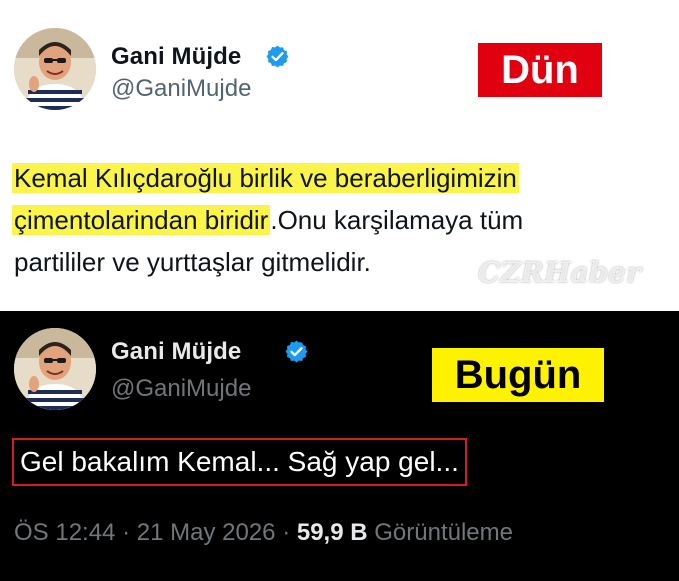 The image size is (679, 581). I want to click on tweet-date: 21 May 2026, so click(206, 532).